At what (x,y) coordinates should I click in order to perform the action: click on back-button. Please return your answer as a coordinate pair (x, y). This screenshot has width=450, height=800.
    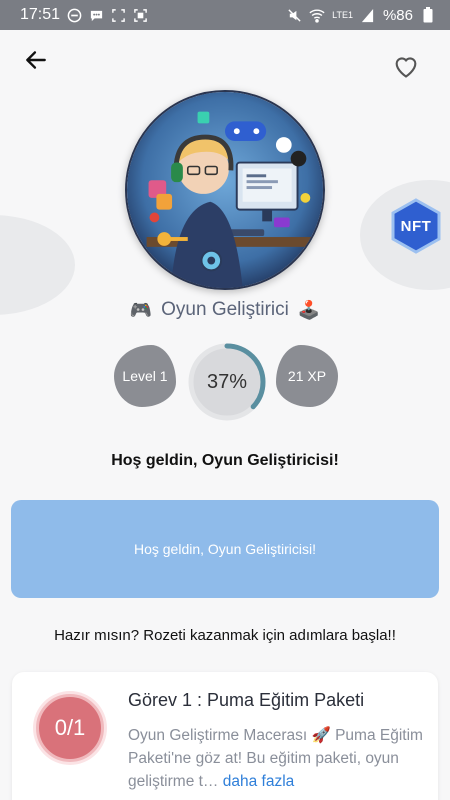
    Looking at the image, I should click on (36, 60).